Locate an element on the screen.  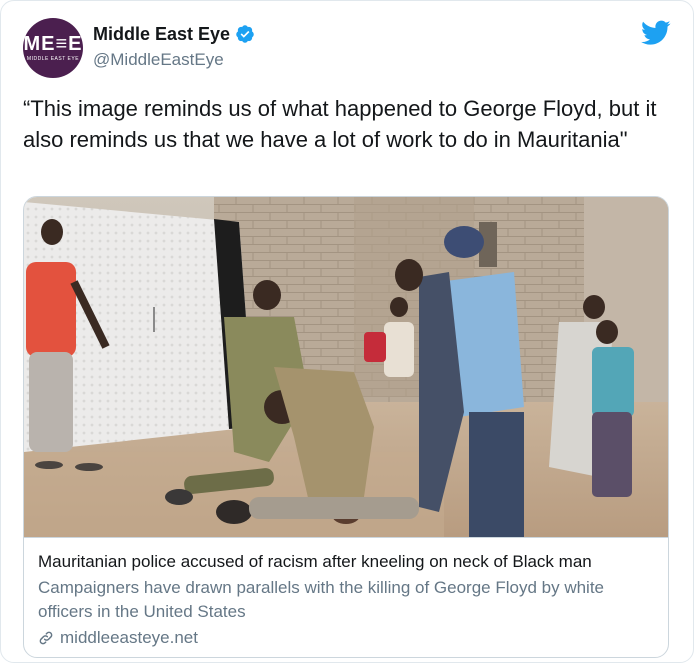
card-domain: middleeasteye.net is located at coordinates (129, 638).